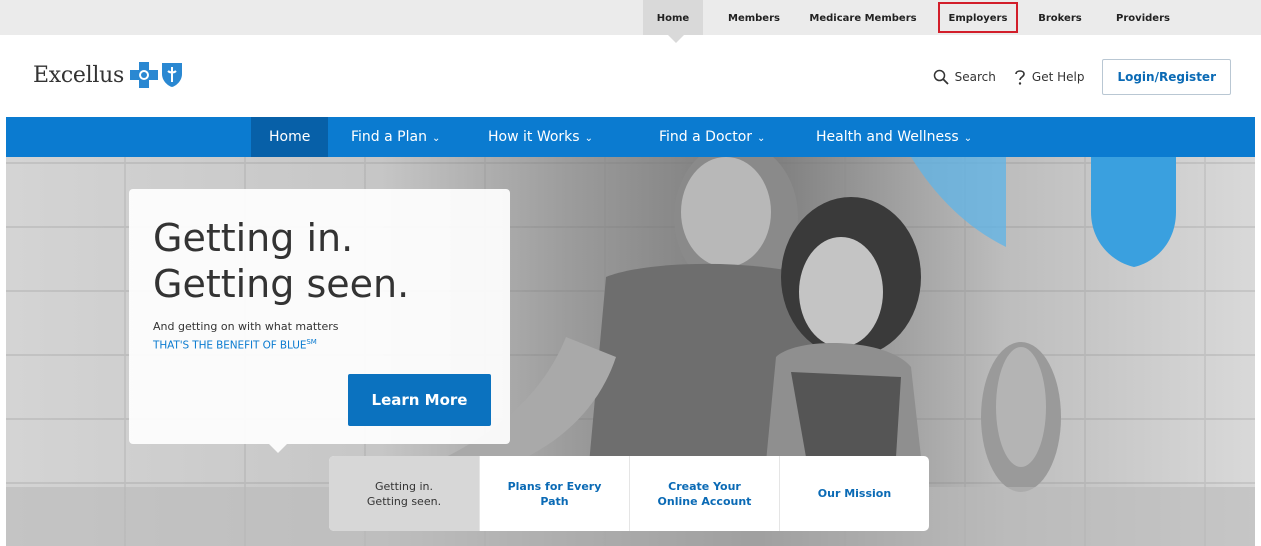 This screenshot has height=546, width=1261. What do you see at coordinates (1058, 77) in the screenshot?
I see `help-label: Get Help` at bounding box center [1058, 77].